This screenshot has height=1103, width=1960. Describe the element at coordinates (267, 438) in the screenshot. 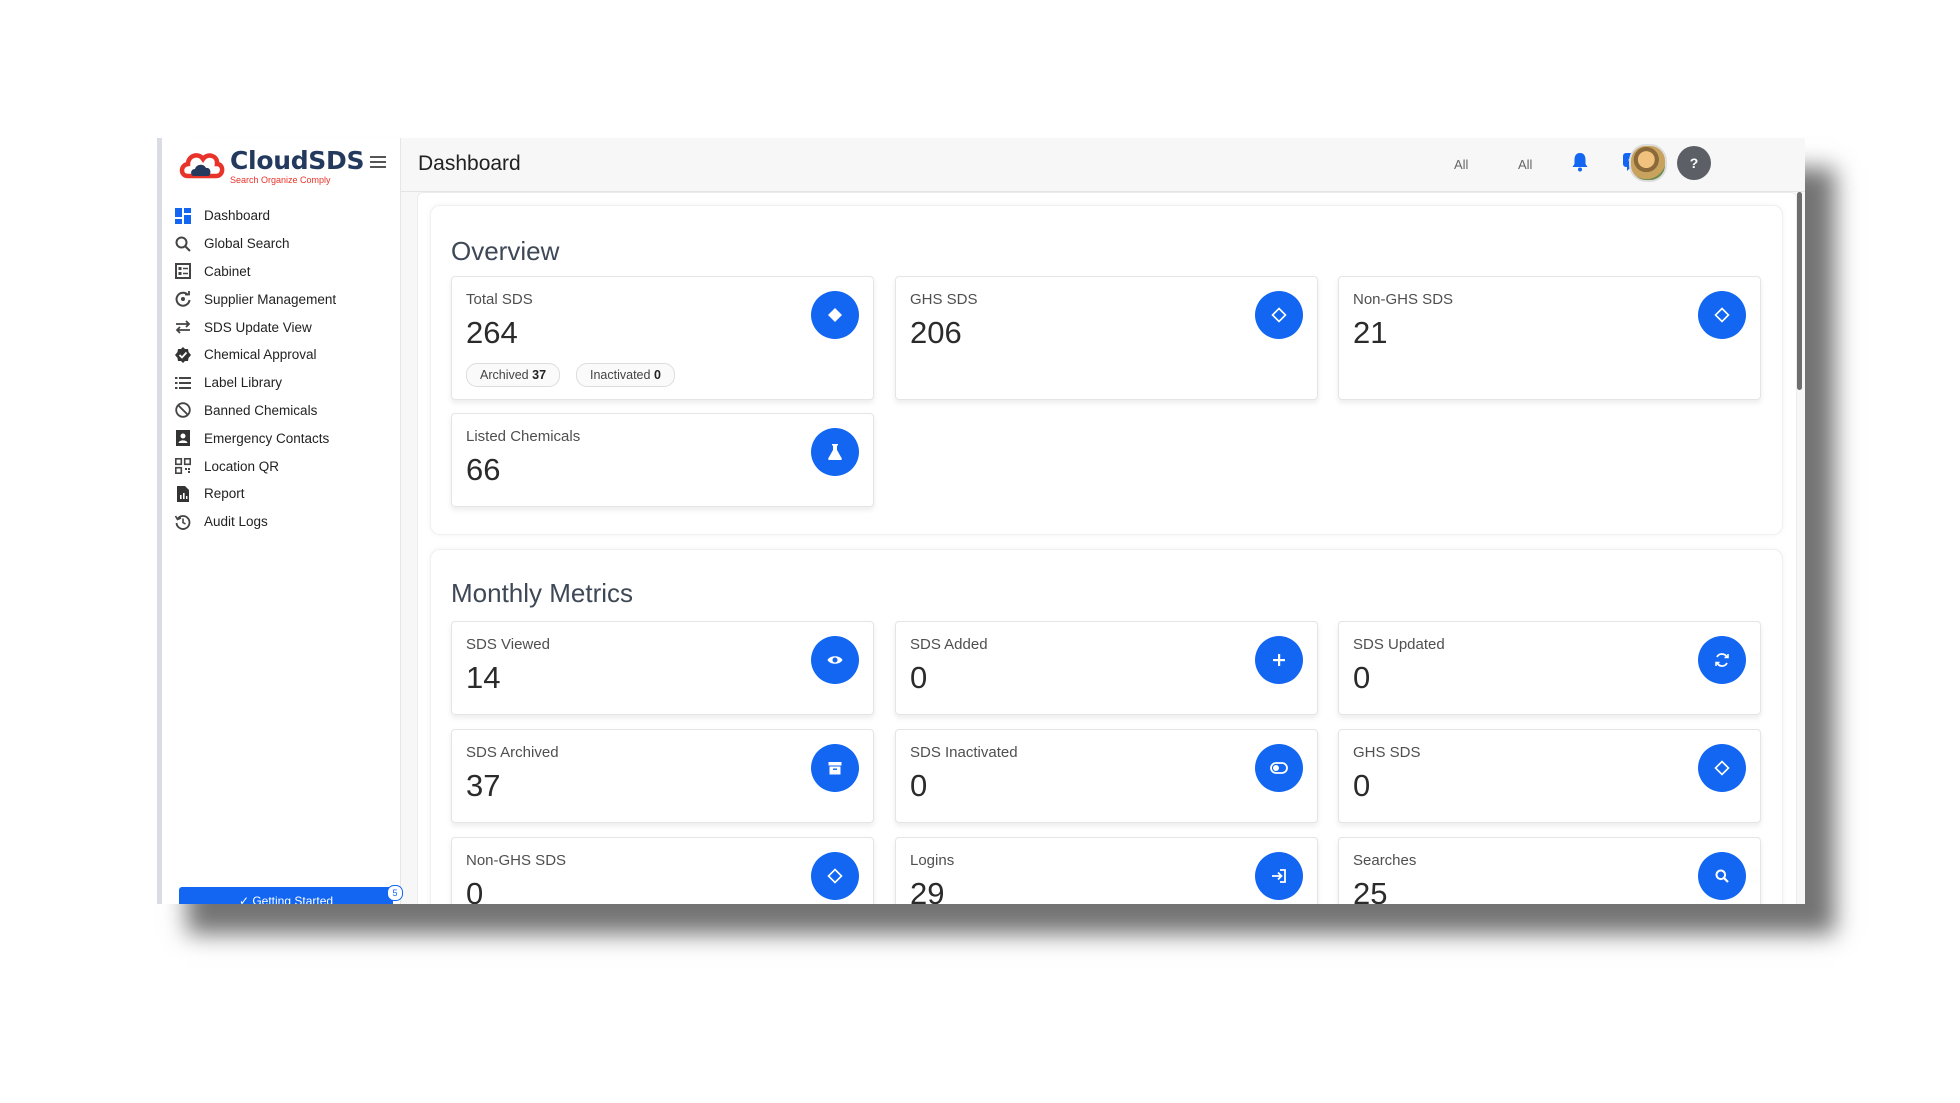

I see `sidebar-item-label: Emergency Contacts` at that location.